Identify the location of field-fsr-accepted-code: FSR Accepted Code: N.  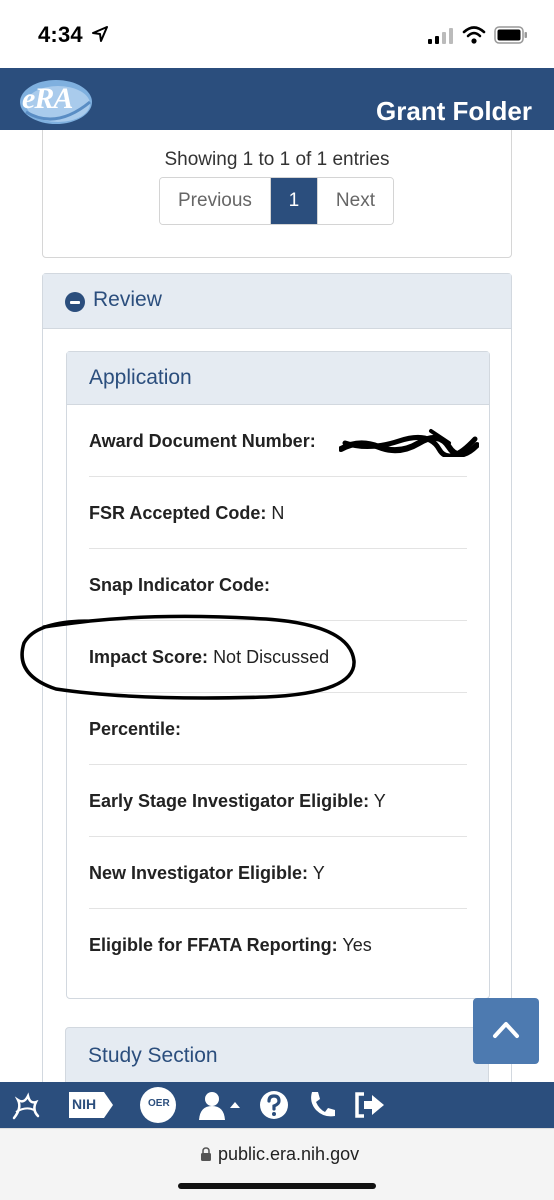
(278, 513).